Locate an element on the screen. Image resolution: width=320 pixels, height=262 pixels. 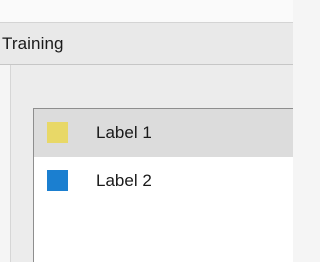
label-name: Label 2 is located at coordinates (124, 180).